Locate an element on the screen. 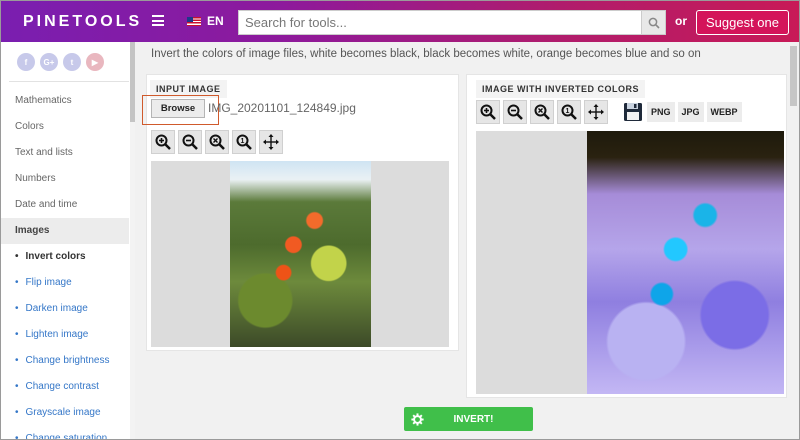  top-header: PINETOOLS EN or Suggest one is located at coordinates (400, 21).